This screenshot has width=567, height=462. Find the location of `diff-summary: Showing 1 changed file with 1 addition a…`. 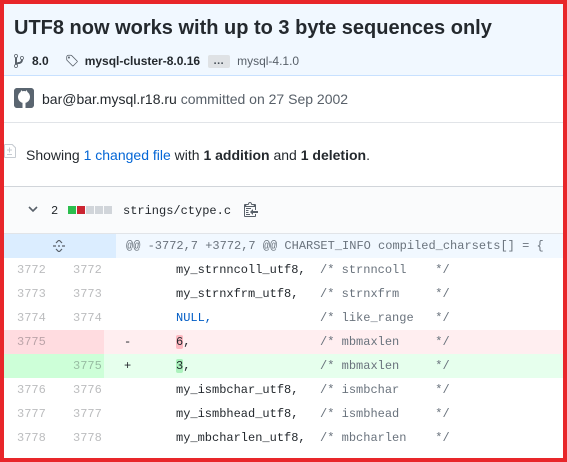

diff-summary: Showing 1 changed file with 1 addition a… is located at coordinates (283, 155).